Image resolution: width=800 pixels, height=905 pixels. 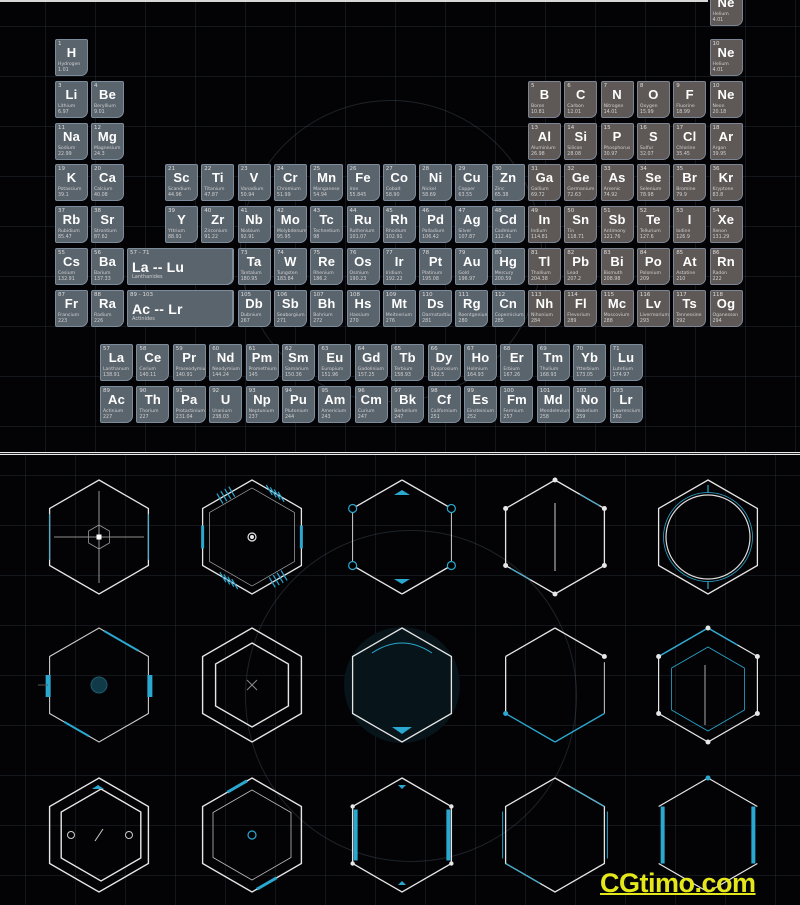 I want to click on element-symbol: Na, so click(x=71, y=136).